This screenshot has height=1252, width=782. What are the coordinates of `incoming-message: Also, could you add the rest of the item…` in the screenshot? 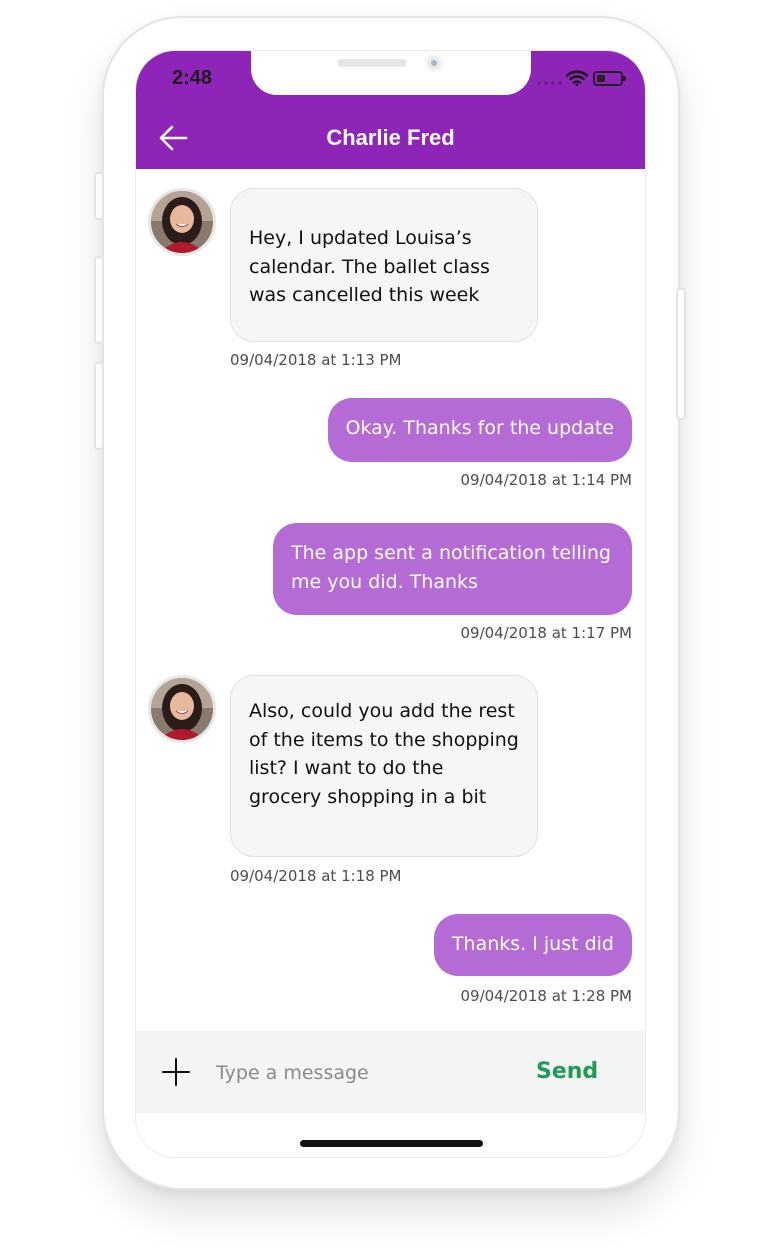 It's located at (384, 766).